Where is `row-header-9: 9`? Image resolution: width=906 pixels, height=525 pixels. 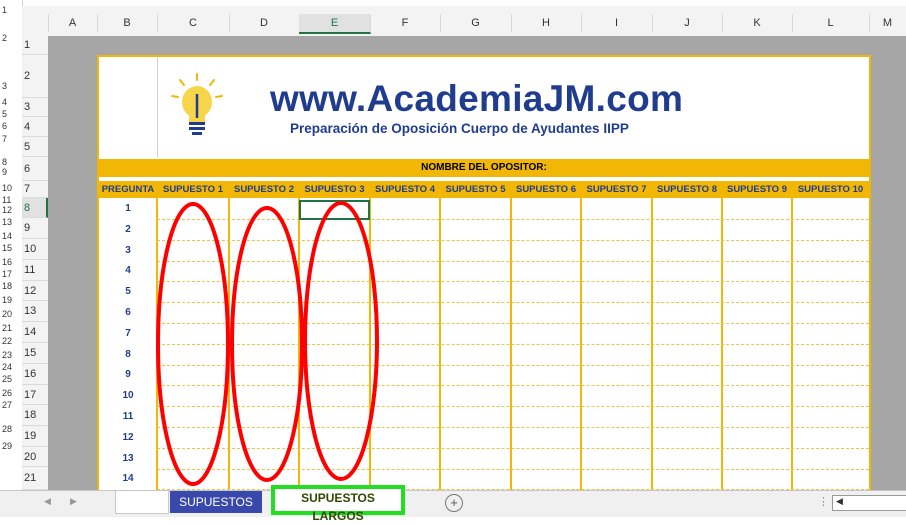 row-header-9: 9 is located at coordinates (35, 228).